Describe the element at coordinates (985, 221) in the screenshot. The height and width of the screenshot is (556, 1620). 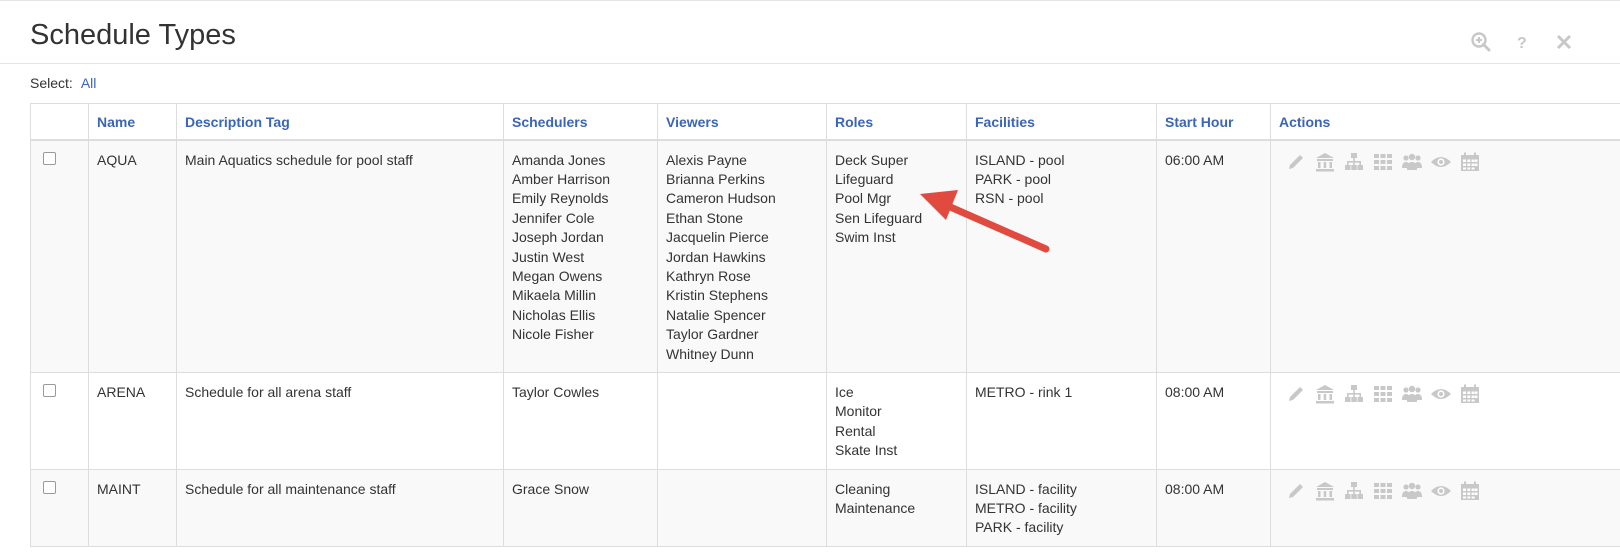
I see `annotation-arrow` at that location.